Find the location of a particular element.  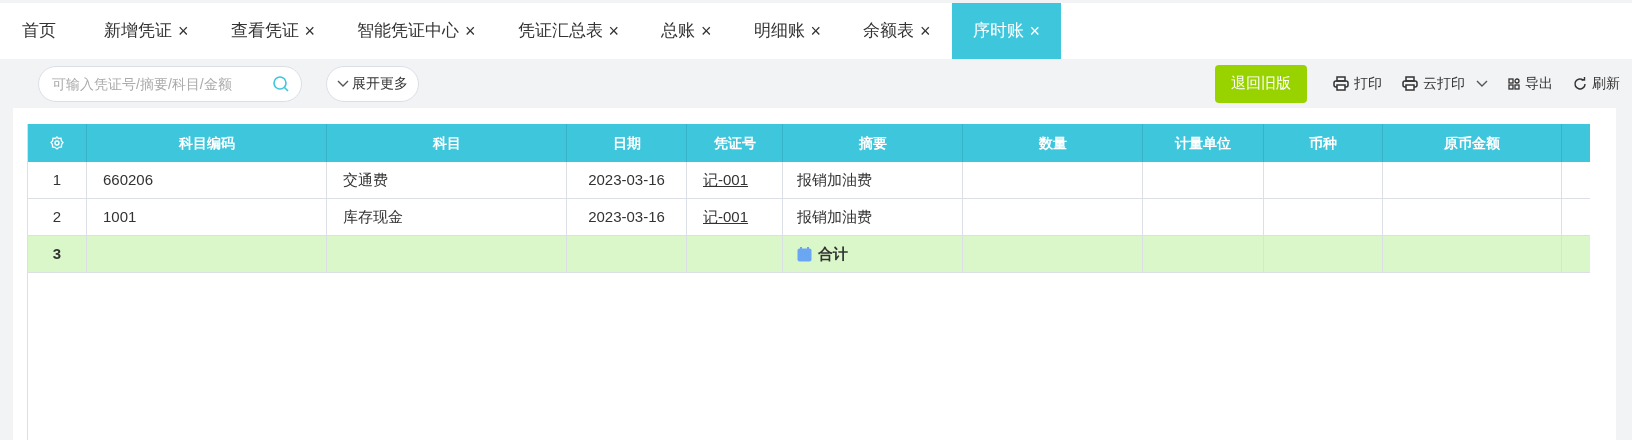

table-cell-text: 1001 is located at coordinates (120, 216).